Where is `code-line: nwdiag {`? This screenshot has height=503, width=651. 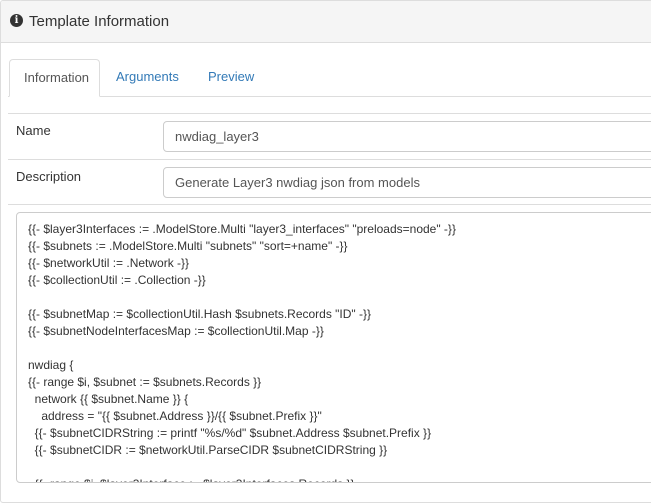 code-line: nwdiag { is located at coordinates (51, 365).